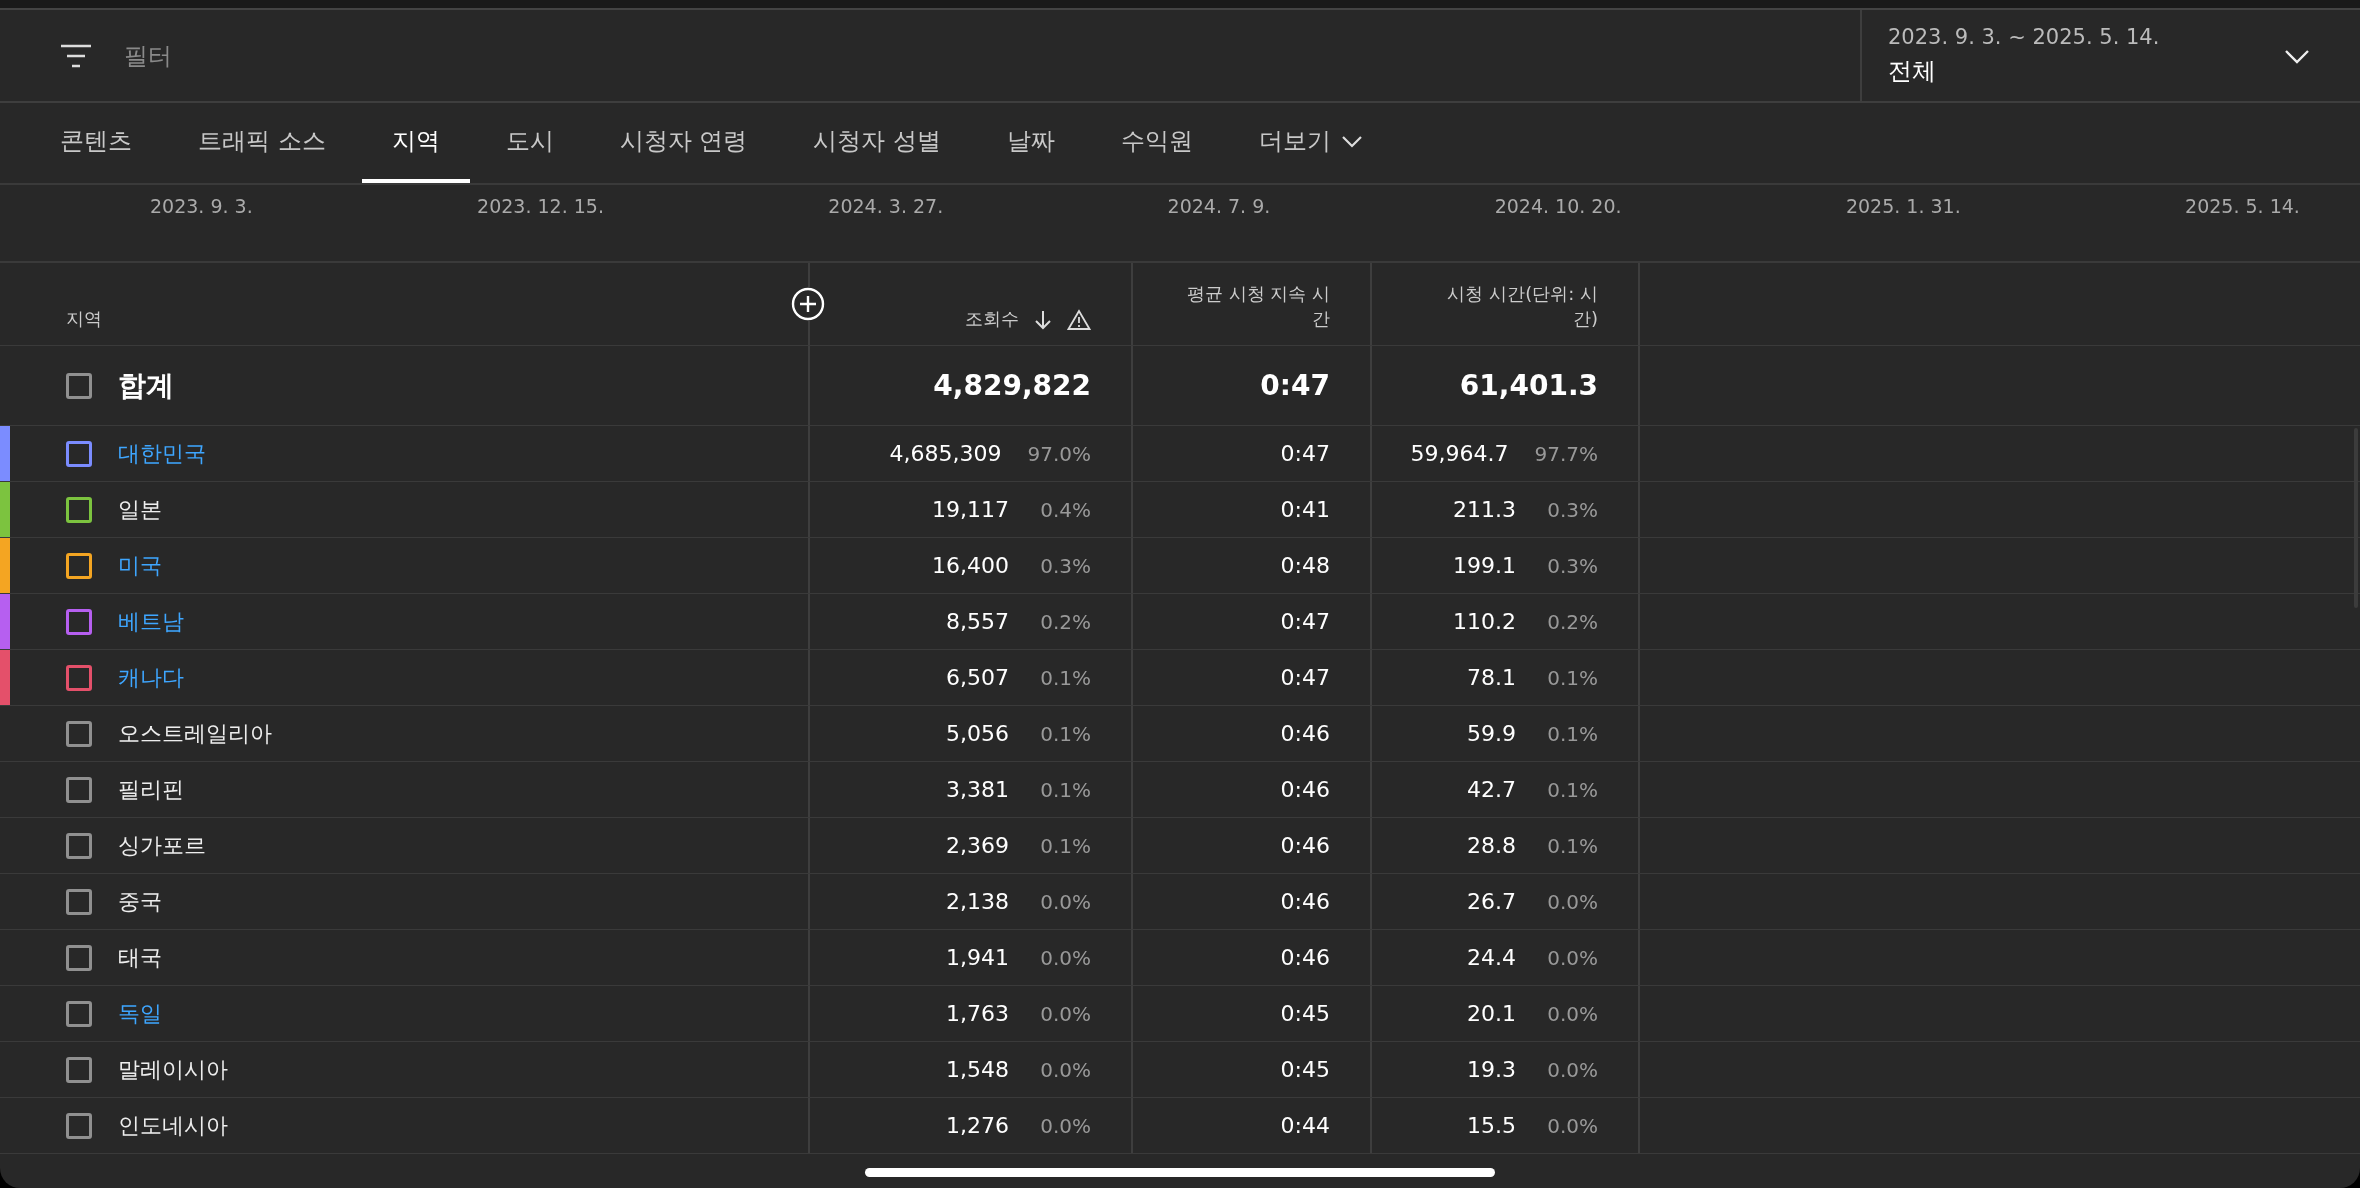 The image size is (2360, 1188). Describe the element at coordinates (886, 206) in the screenshot. I see `timeline-date: 2024. 3. 27.` at that location.